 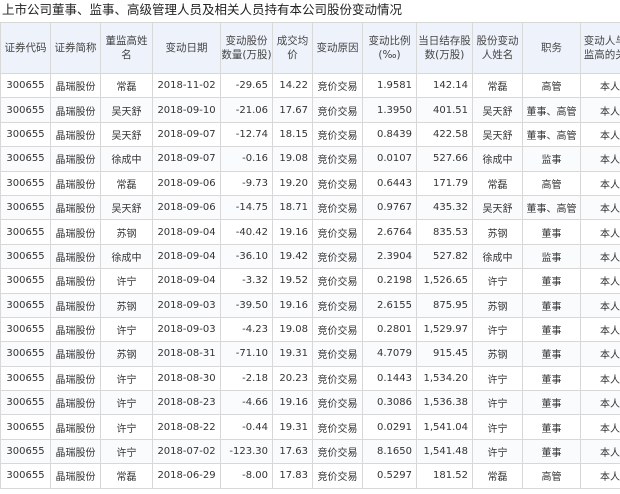 I want to click on col-header-change-ratio: 变动比例(‰), so click(x=389, y=48).